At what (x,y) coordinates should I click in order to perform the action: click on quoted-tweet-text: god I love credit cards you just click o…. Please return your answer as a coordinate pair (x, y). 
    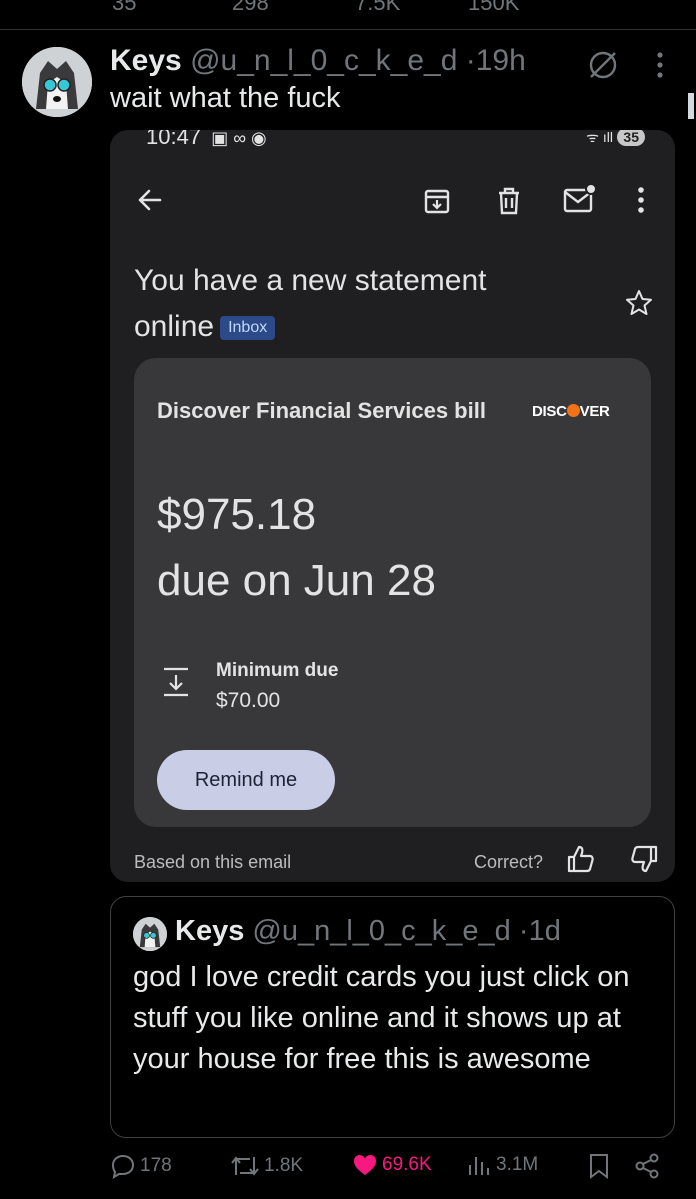
    Looking at the image, I should click on (381, 1018).